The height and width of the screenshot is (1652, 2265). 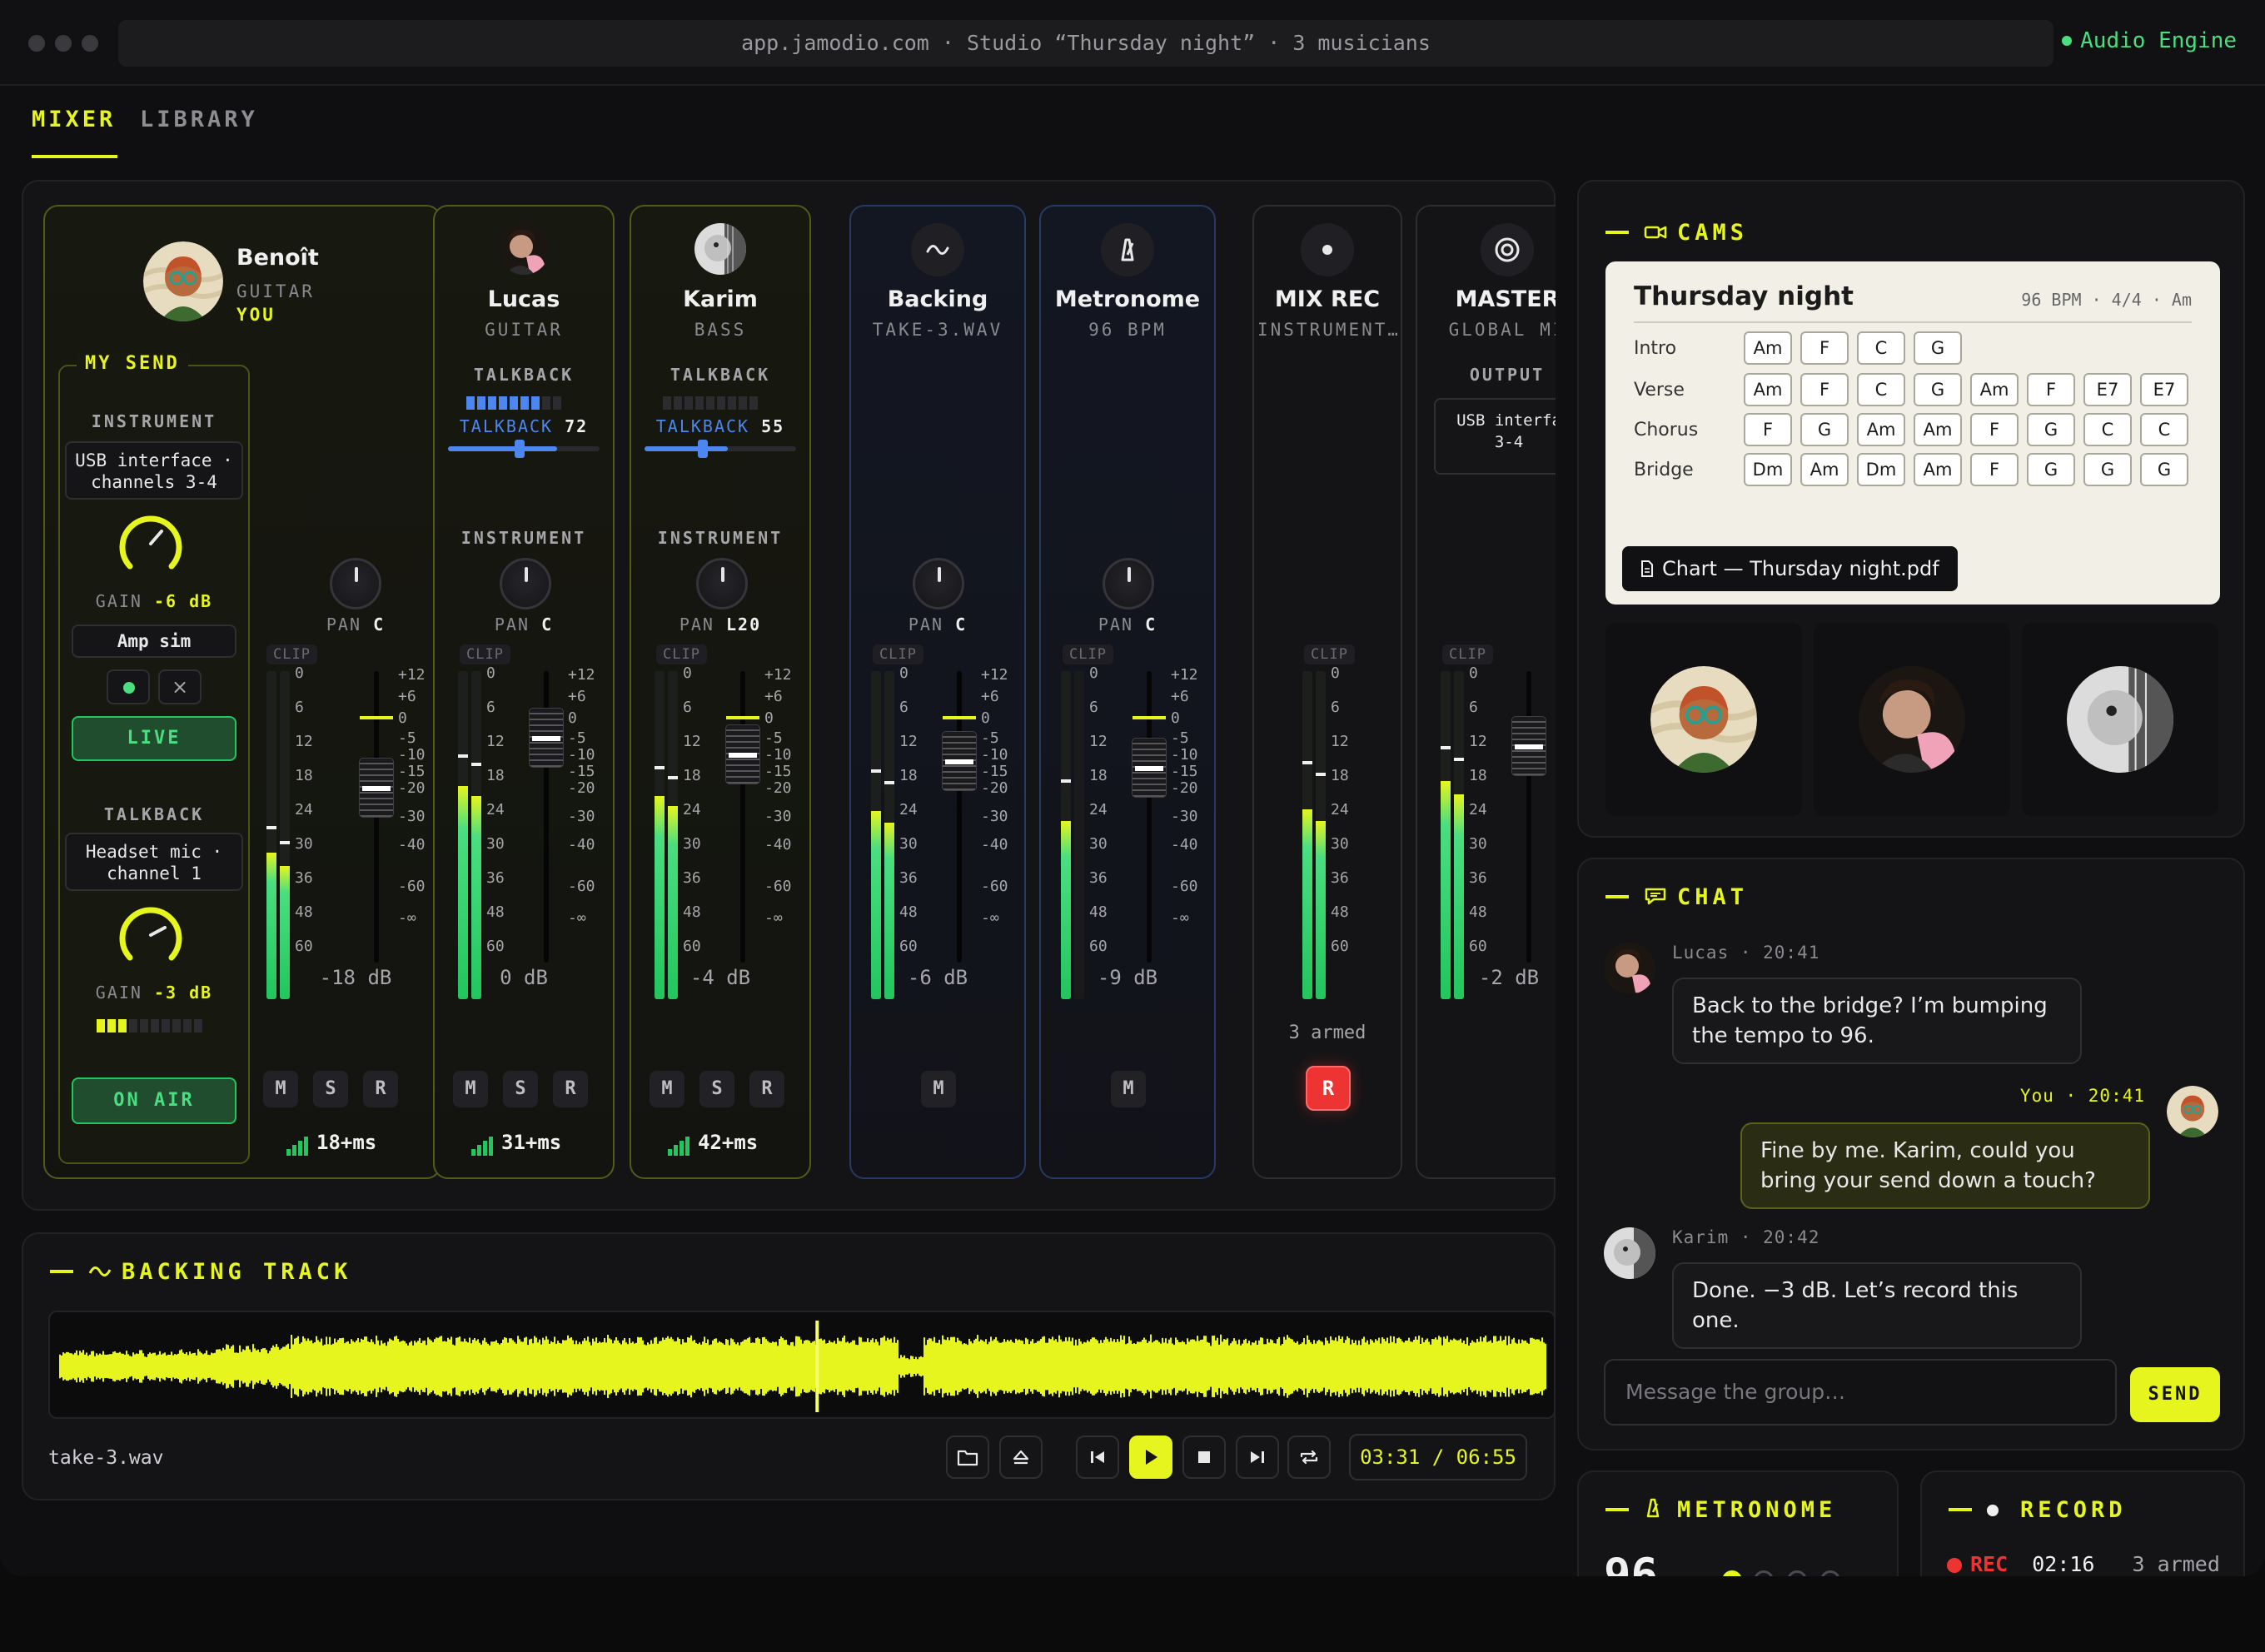 What do you see at coordinates (154, 1100) in the screenshot?
I see `on-air-button: ON AIR` at bounding box center [154, 1100].